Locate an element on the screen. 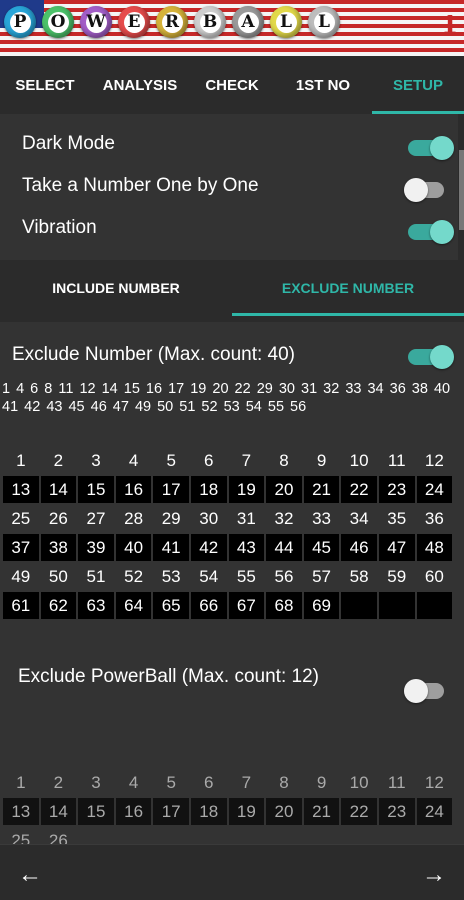 This screenshot has height=900, width=464. vibration-toggle is located at coordinates (432, 231).